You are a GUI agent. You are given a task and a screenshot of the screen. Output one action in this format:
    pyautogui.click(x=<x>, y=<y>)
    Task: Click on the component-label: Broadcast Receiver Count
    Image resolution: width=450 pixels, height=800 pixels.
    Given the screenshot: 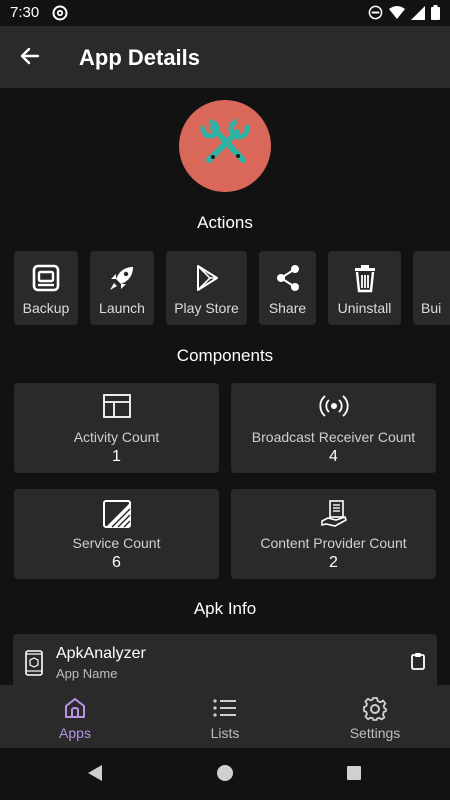 What is the action you would take?
    pyautogui.click(x=333, y=437)
    